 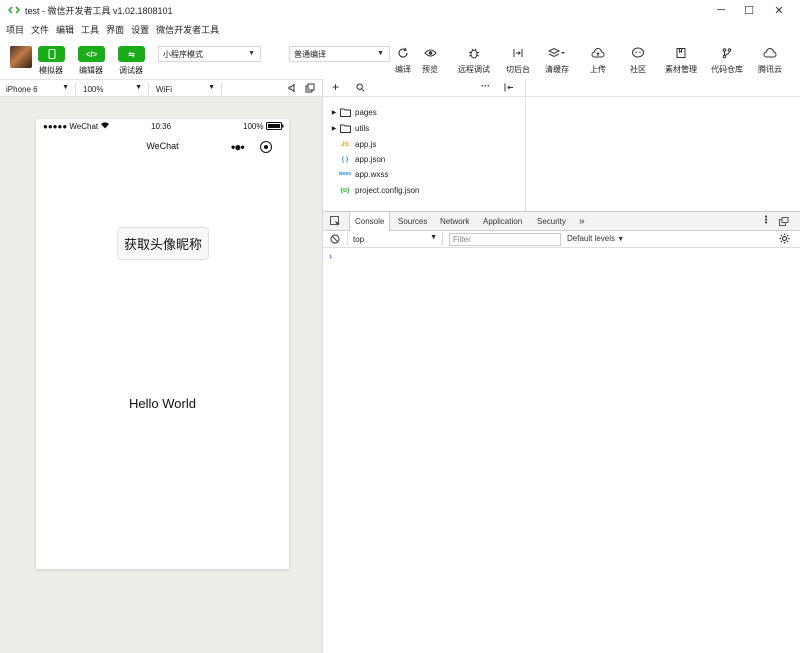 I want to click on log-levels-select: Default levels ▼, so click(x=595, y=238).